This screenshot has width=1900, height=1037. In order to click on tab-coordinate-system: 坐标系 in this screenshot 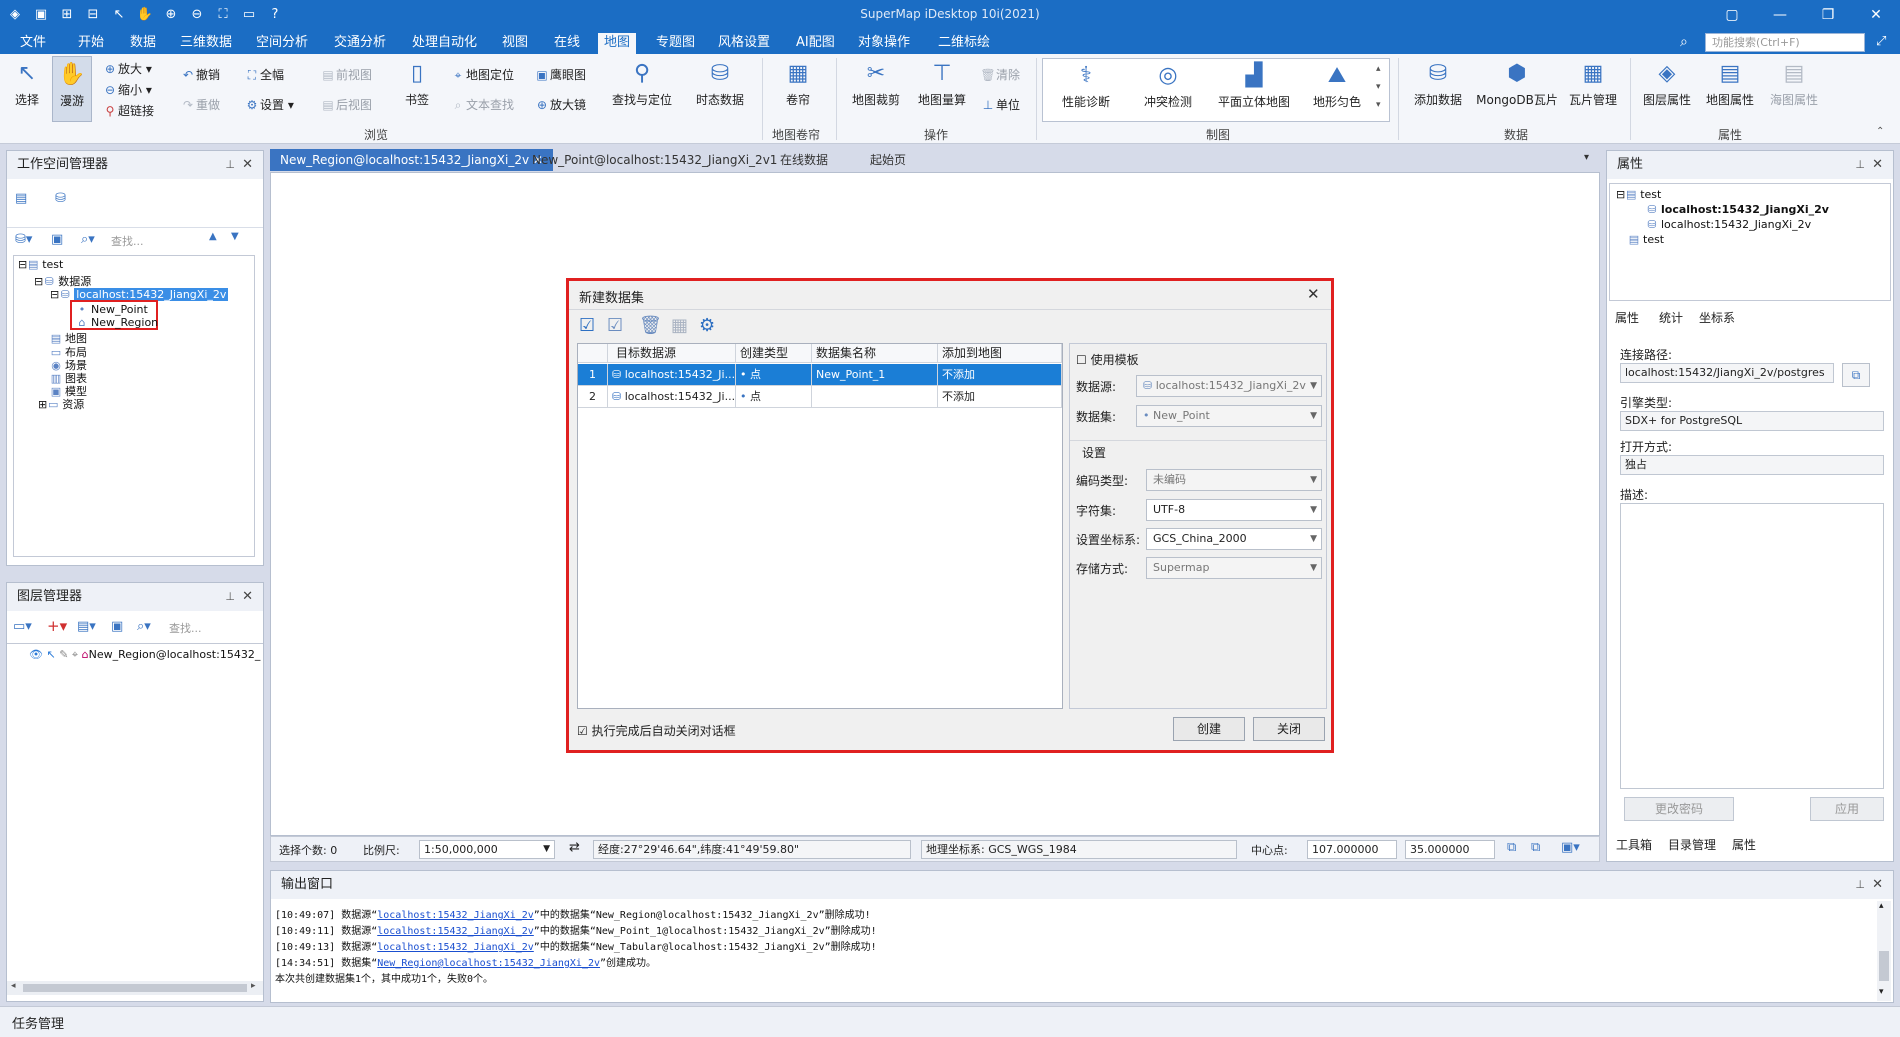, I will do `click(1717, 317)`.